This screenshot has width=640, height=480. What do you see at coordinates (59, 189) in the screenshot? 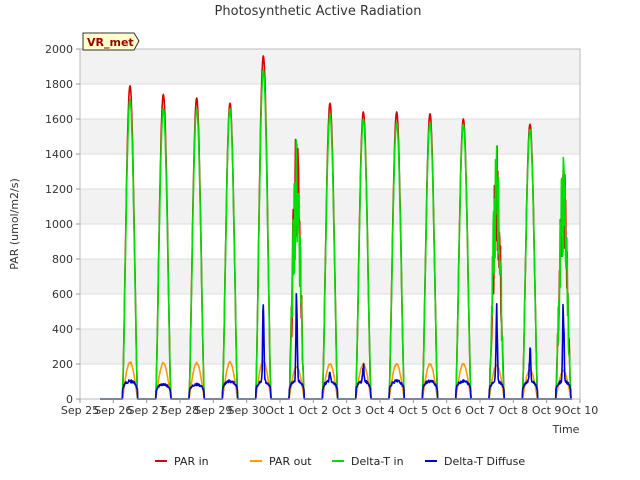
I see `y-tick-label: 1200` at bounding box center [59, 189].